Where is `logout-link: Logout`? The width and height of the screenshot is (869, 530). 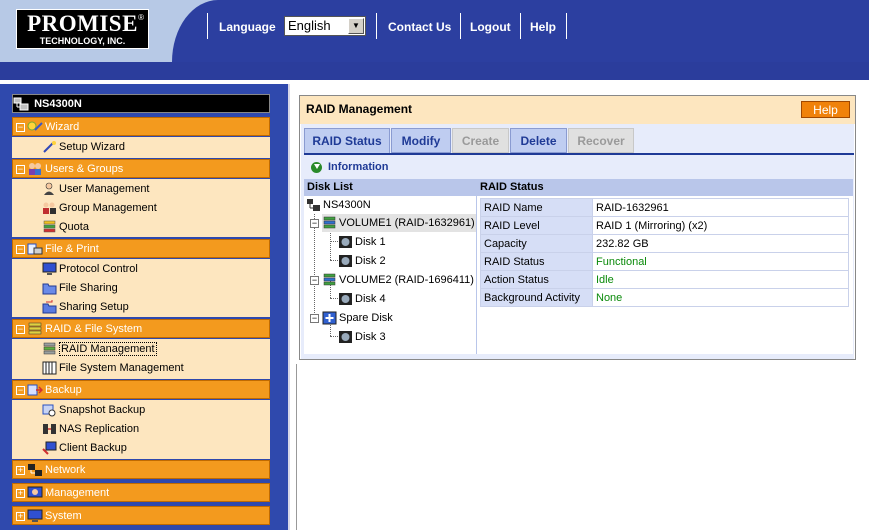 logout-link: Logout is located at coordinates (490, 27).